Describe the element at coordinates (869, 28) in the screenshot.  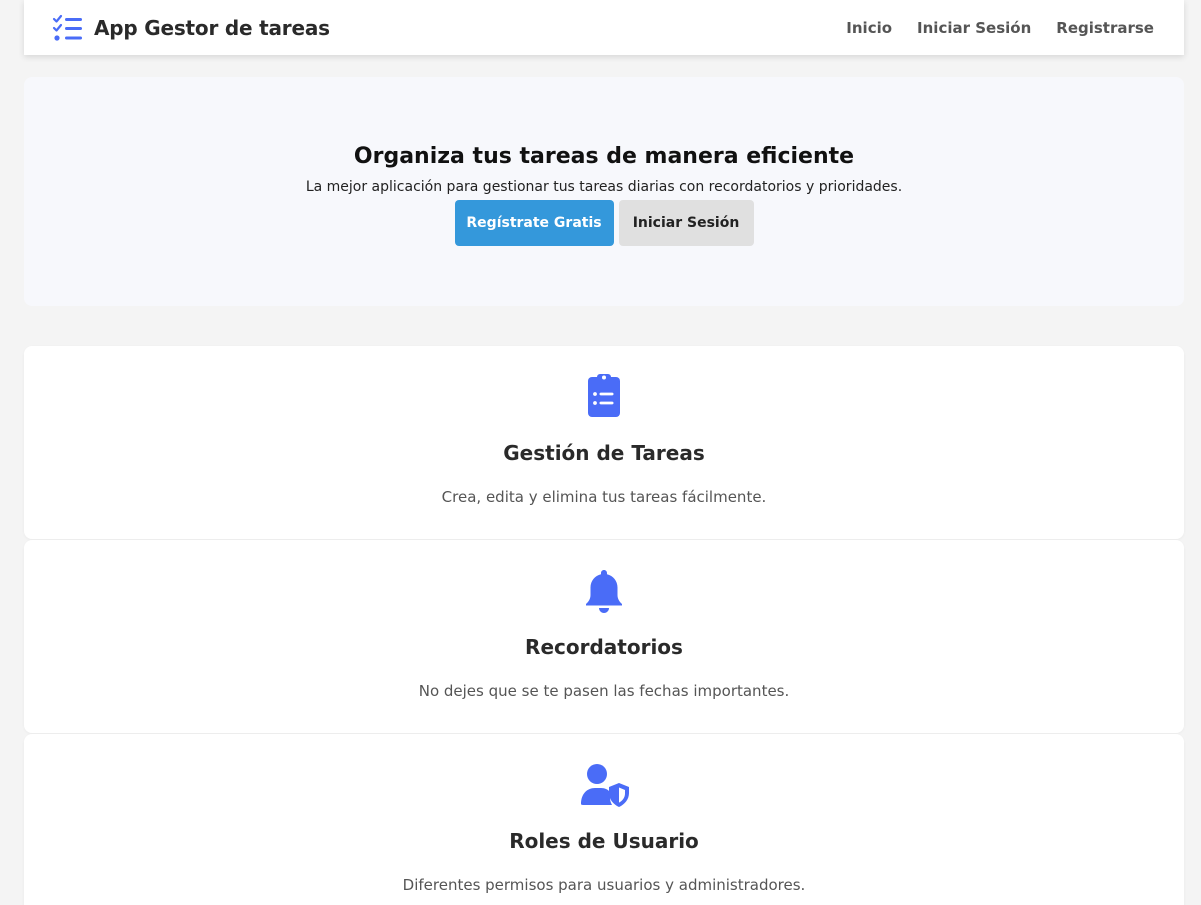
I see `nav-link-inicio: Inicio` at that location.